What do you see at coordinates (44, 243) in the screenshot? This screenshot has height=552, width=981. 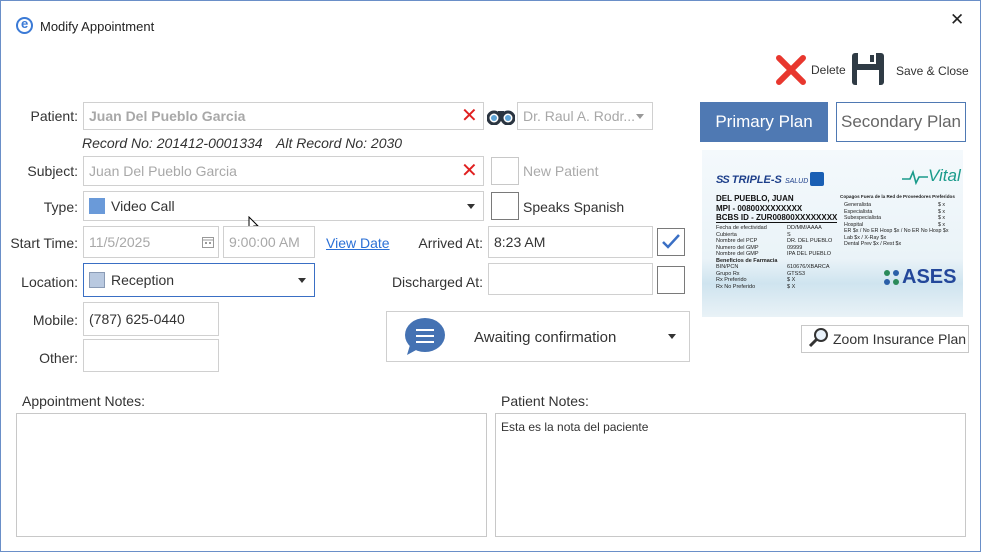 I see `start-time-label: Start Time:` at bounding box center [44, 243].